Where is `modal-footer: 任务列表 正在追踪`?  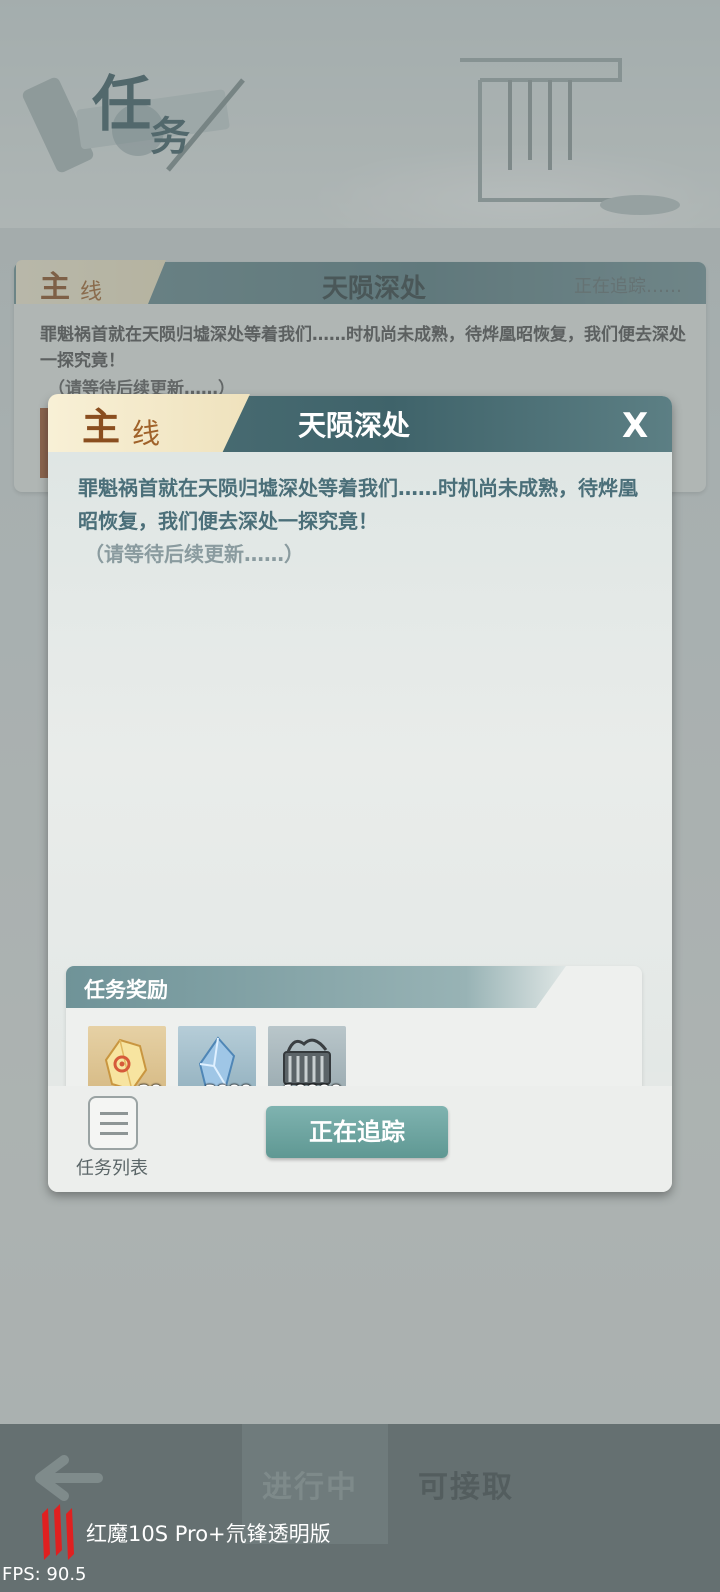
modal-footer: 任务列表 正在追踪 is located at coordinates (360, 1139).